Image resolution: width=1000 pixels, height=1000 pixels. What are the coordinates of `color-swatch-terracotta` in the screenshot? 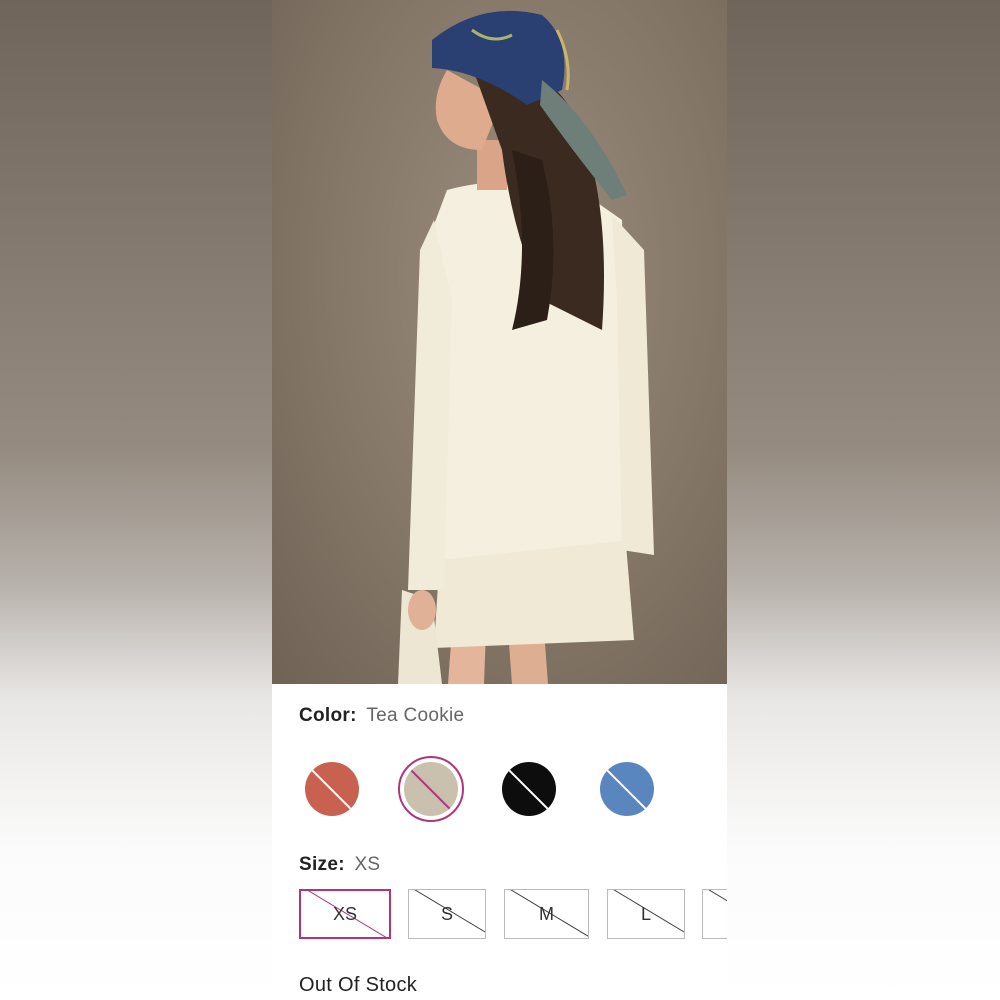 It's located at (332, 789).